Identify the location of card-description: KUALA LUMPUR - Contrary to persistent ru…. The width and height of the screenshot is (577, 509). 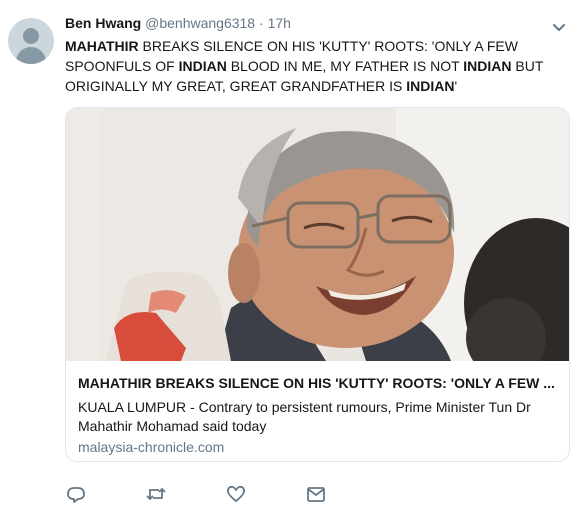
(304, 416).